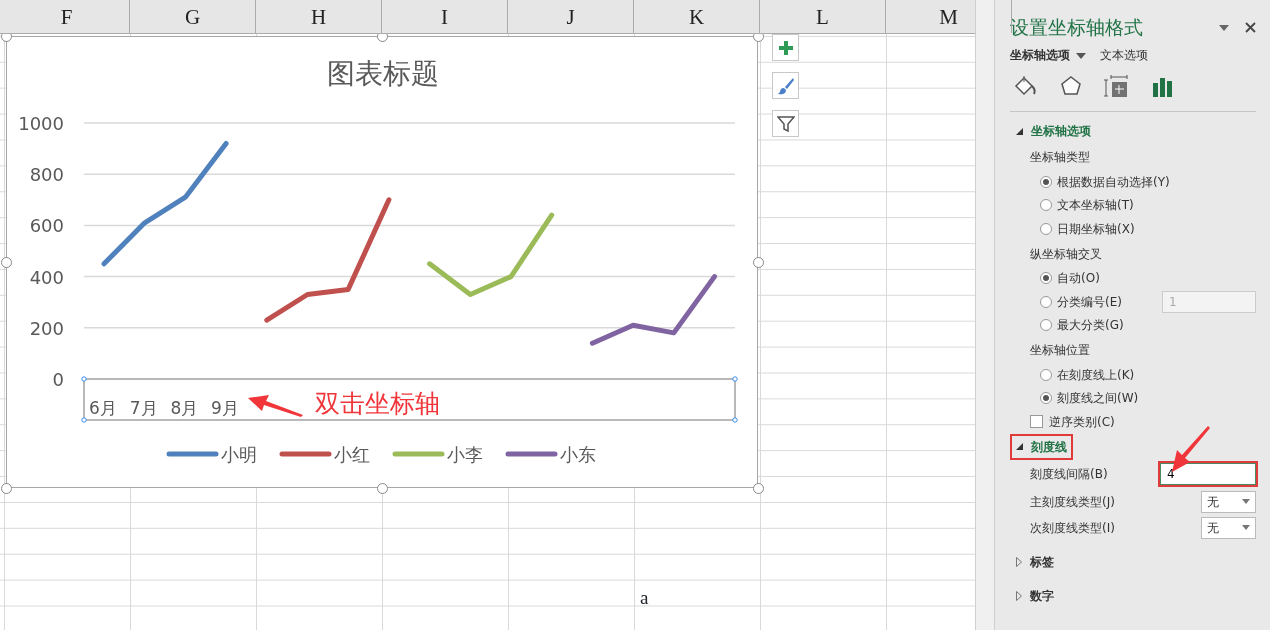 This screenshot has width=1270, height=630. What do you see at coordinates (239, 454) in the screenshot?
I see `legend-label: 小明` at bounding box center [239, 454].